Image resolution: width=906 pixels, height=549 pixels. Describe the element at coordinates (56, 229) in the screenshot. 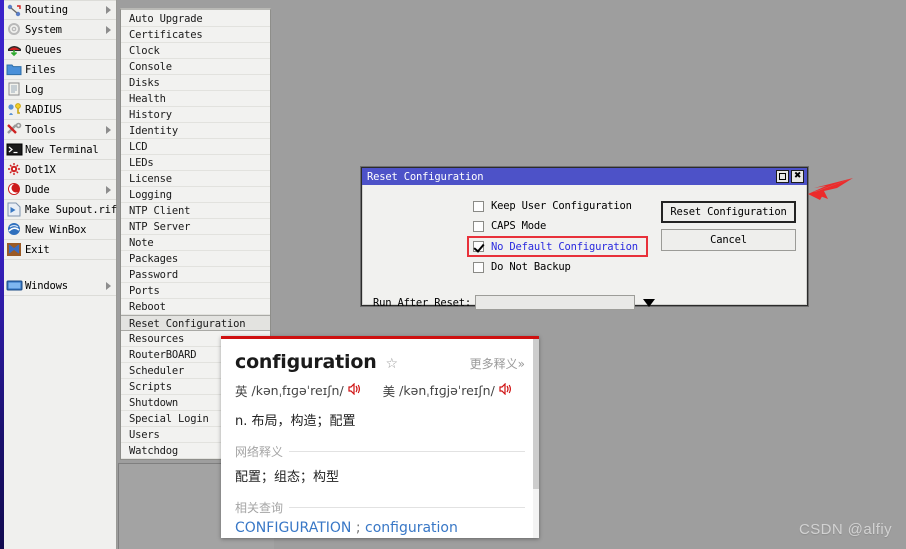

I see `main-menu-item-label: New WinBox` at that location.